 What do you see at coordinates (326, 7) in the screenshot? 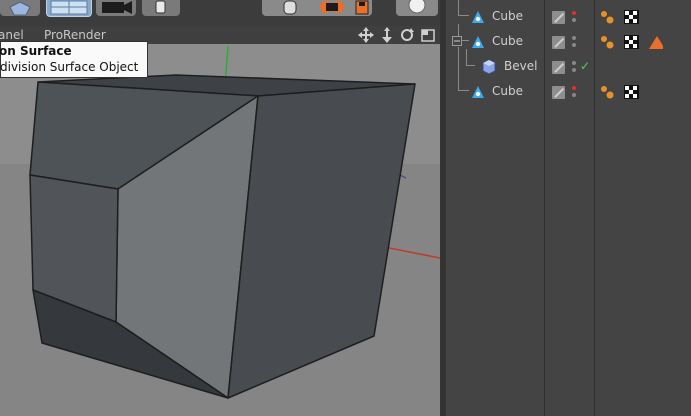
I see `tools-icon` at bounding box center [326, 7].